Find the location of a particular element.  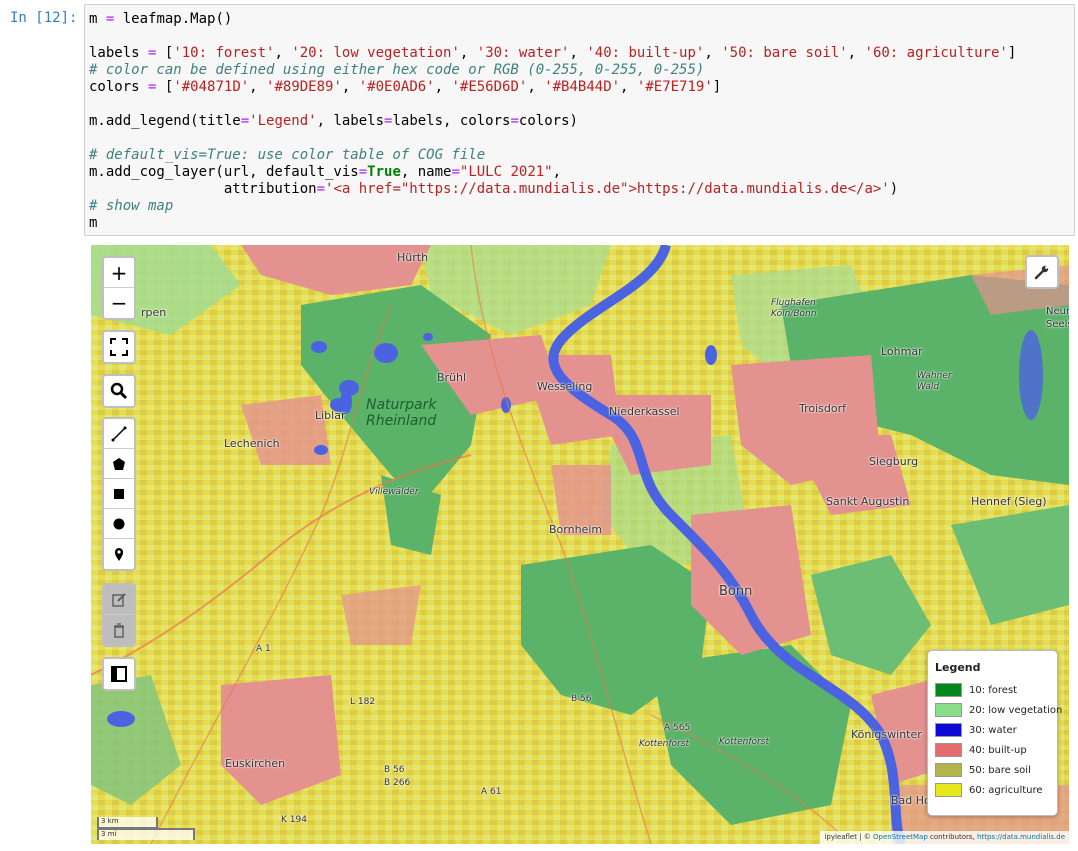

draw-marker-button is located at coordinates (119, 554).